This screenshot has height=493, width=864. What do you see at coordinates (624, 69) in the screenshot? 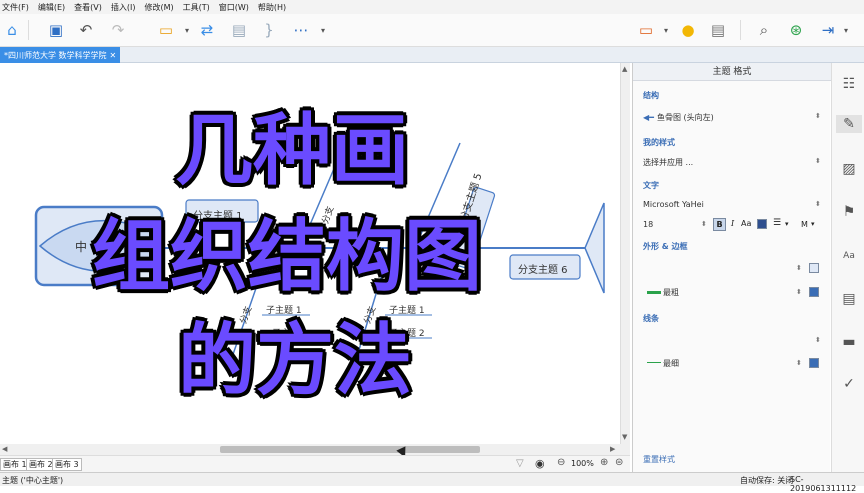
I see `scroll-up-icon: ▲` at bounding box center [624, 69].